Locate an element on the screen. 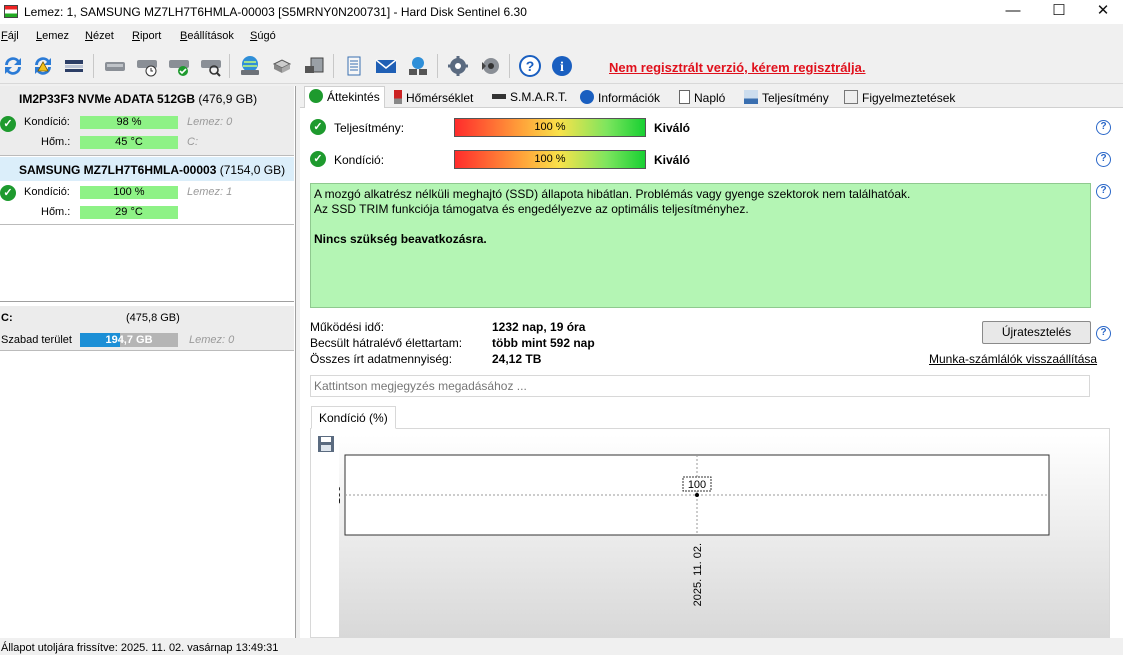 This screenshot has height=655, width=1123. condition-chart: 100 2025. 11. 02. 100 is located at coordinates (690, 530).